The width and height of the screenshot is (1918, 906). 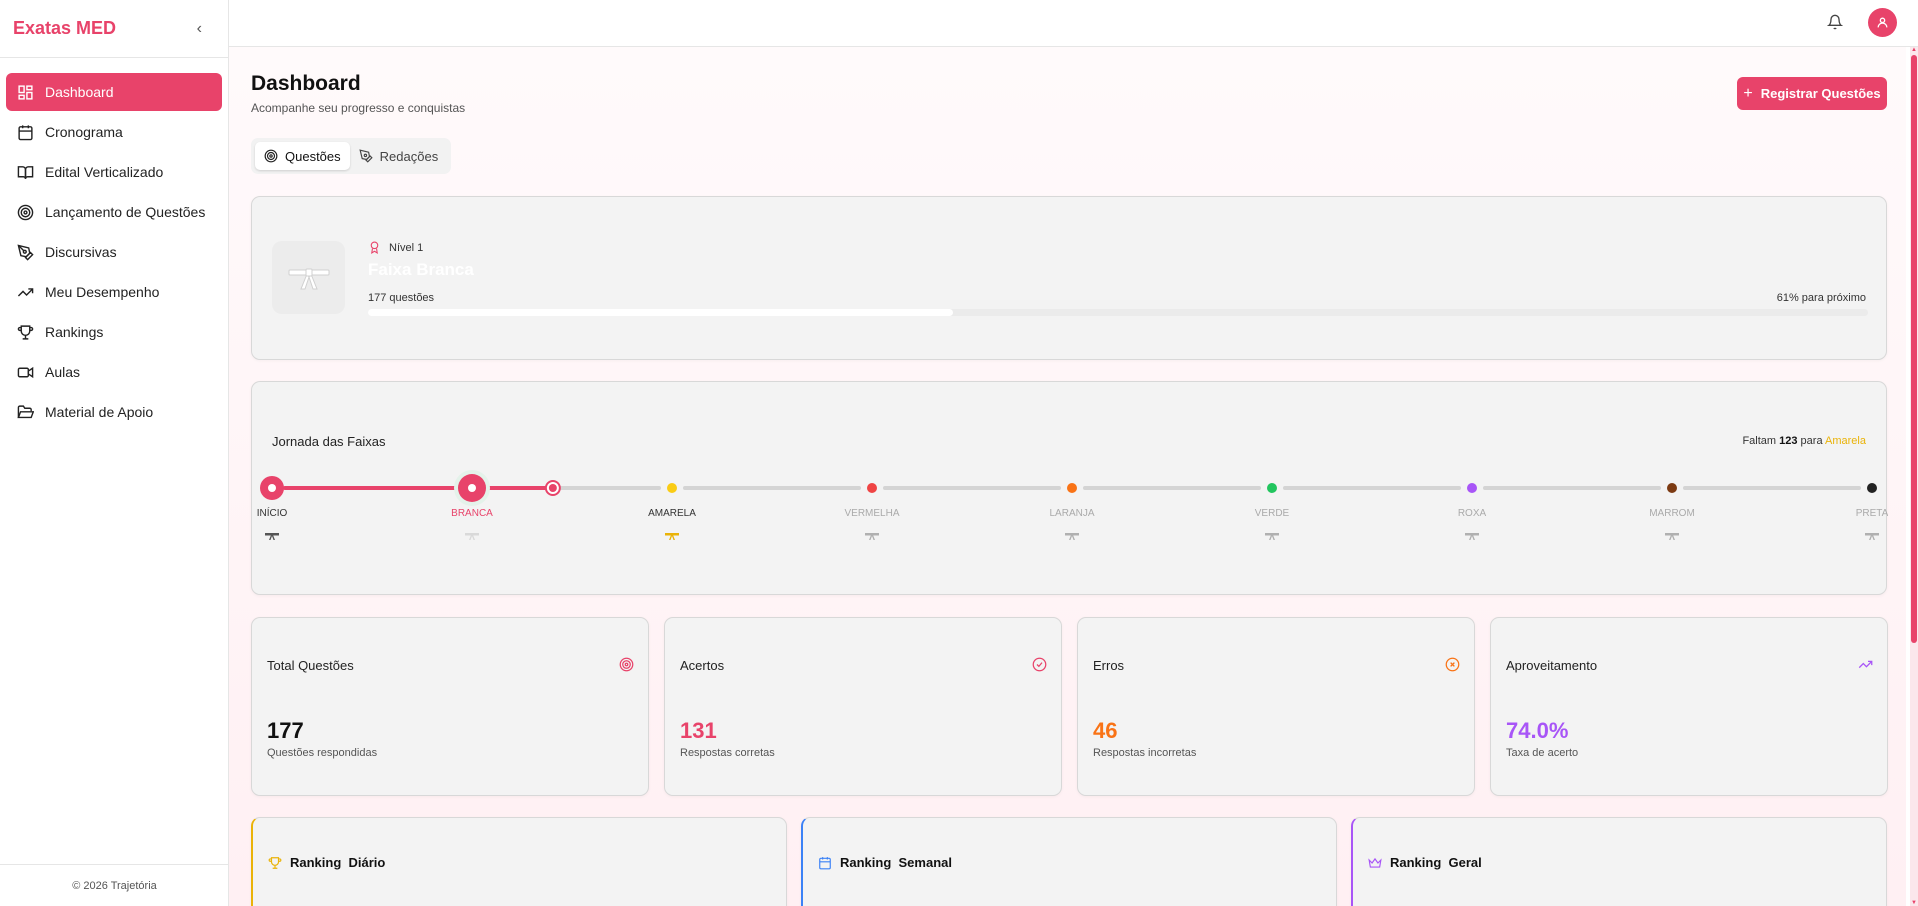 I want to click on scroll-up-arrow: ▲, so click(x=1914, y=50).